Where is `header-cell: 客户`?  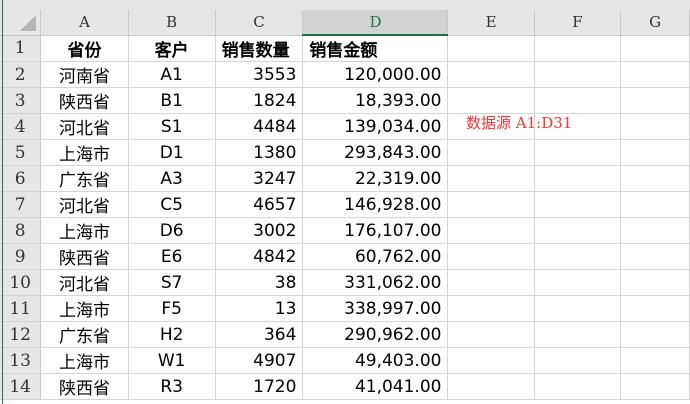 header-cell: 客户 is located at coordinates (172, 48).